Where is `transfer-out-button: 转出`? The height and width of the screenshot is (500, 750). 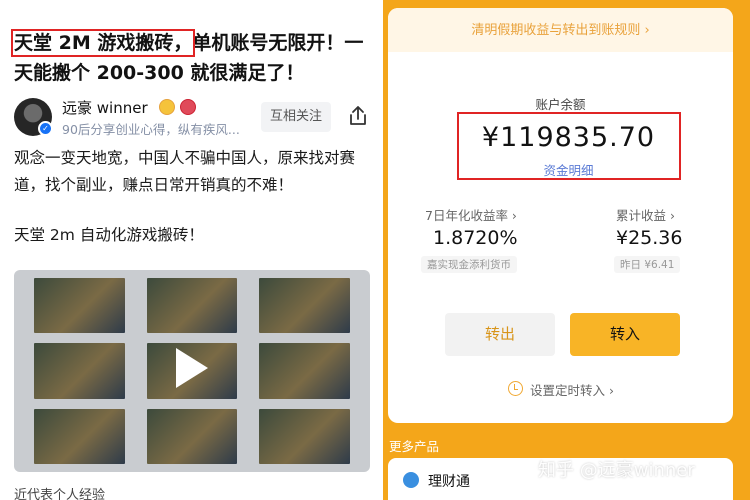
transfer-out-button: 转出 is located at coordinates (500, 334).